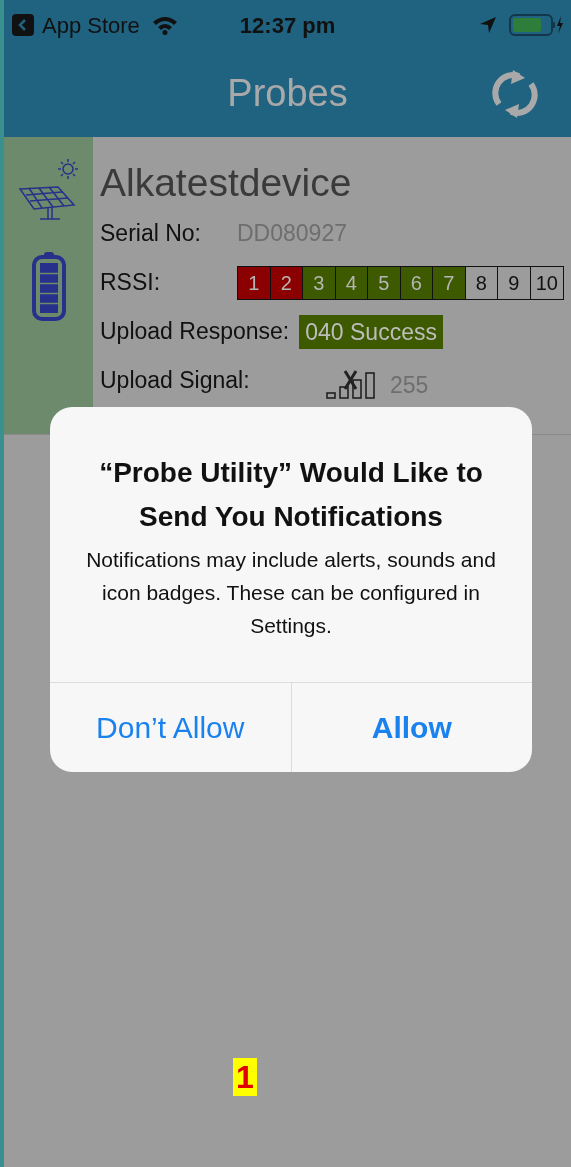 The height and width of the screenshot is (1167, 571). I want to click on rssi-level-cell: 7, so click(449, 282).